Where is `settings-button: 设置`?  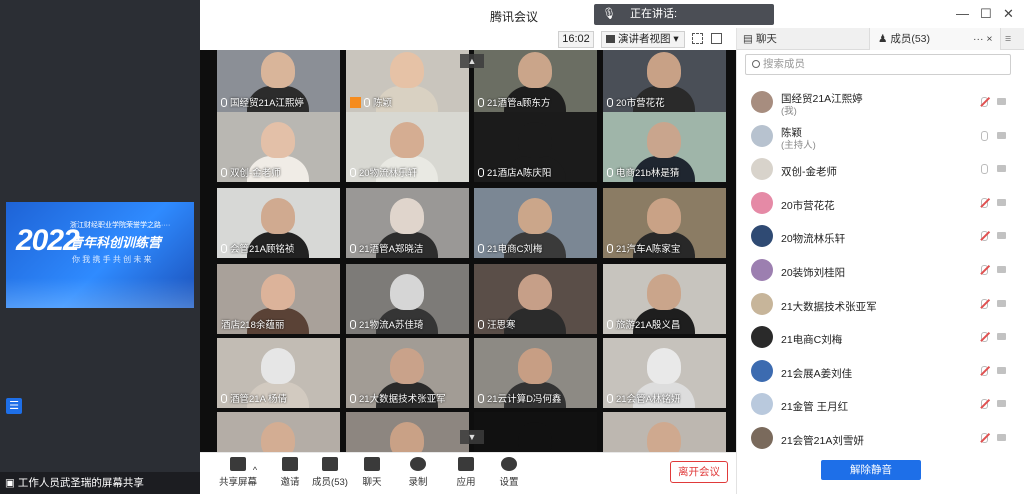 settings-button: 设置 is located at coordinates (509, 472).